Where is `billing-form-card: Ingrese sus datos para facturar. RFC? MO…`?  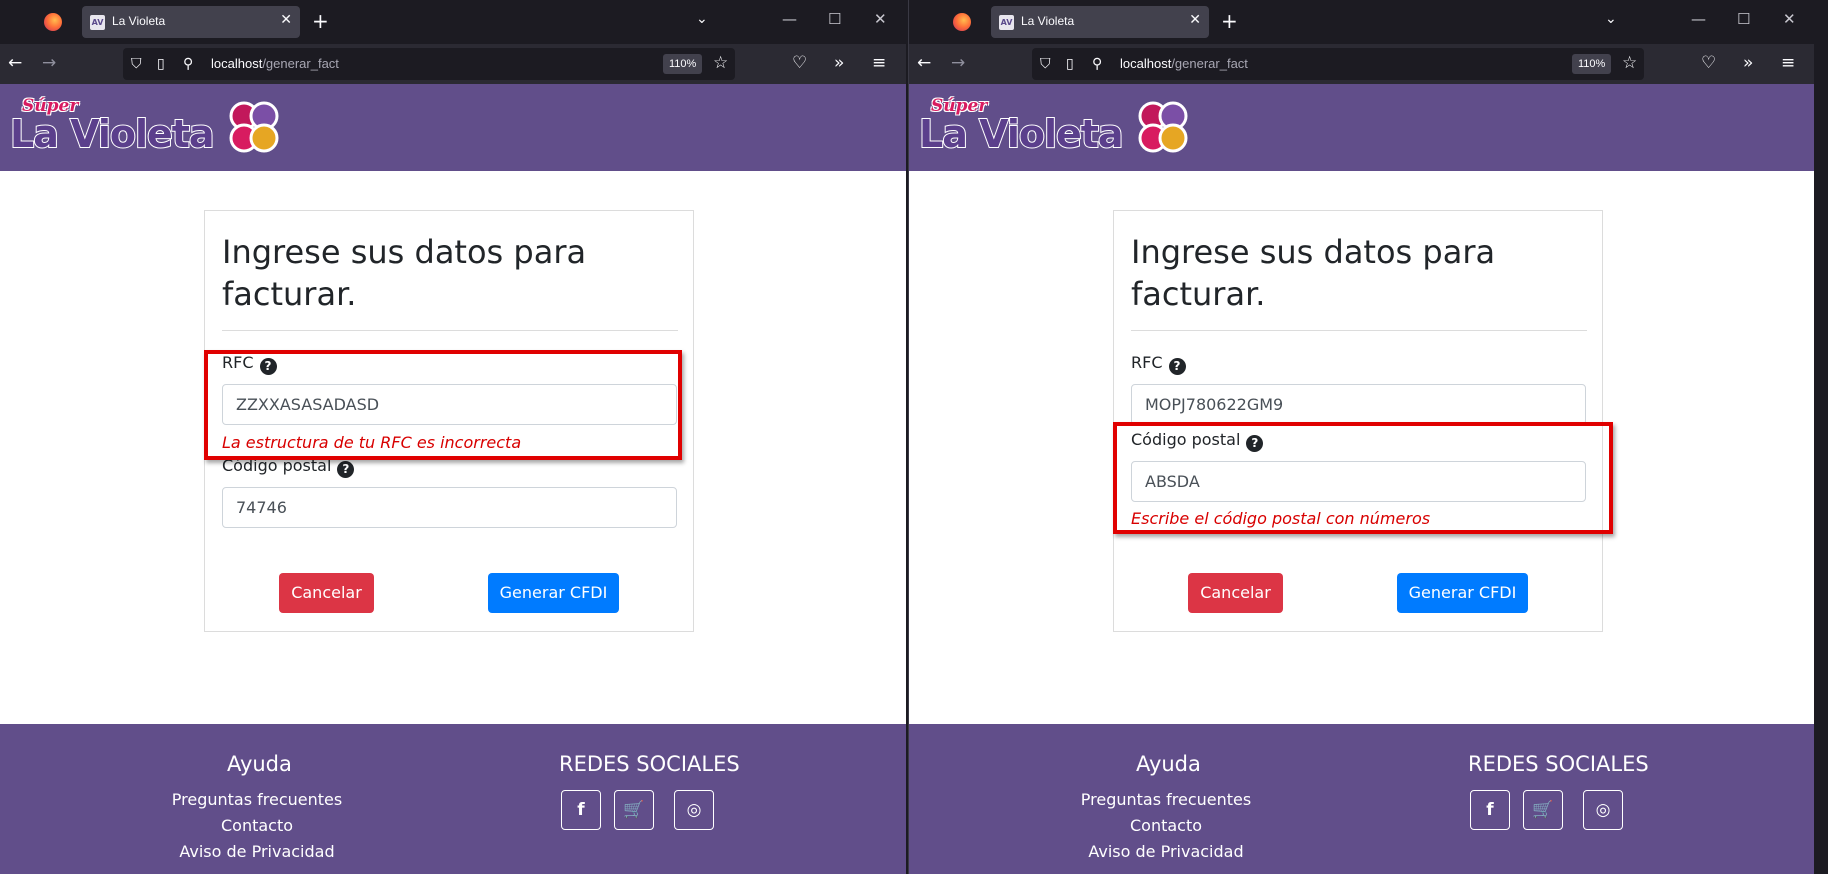 billing-form-card: Ingrese sus datos para facturar. RFC? MO… is located at coordinates (1358, 421).